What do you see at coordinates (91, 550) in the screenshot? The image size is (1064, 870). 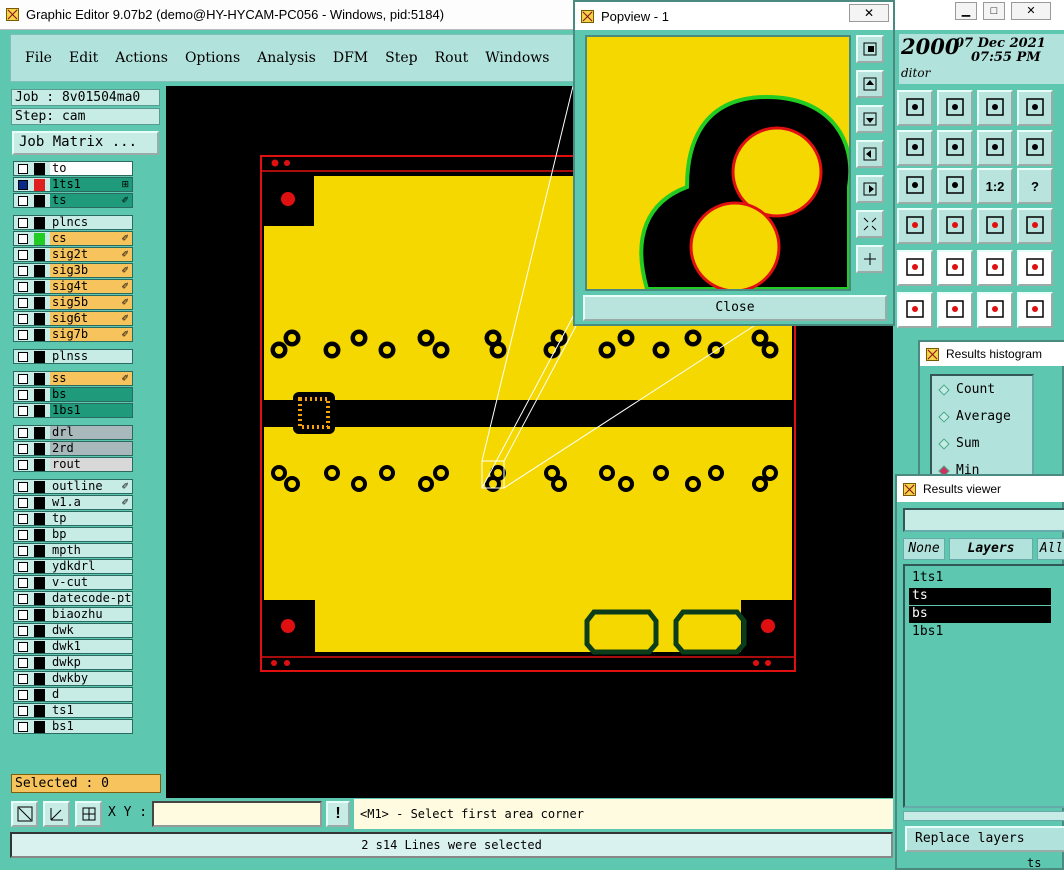 I see `layer-name: mpth` at bounding box center [91, 550].